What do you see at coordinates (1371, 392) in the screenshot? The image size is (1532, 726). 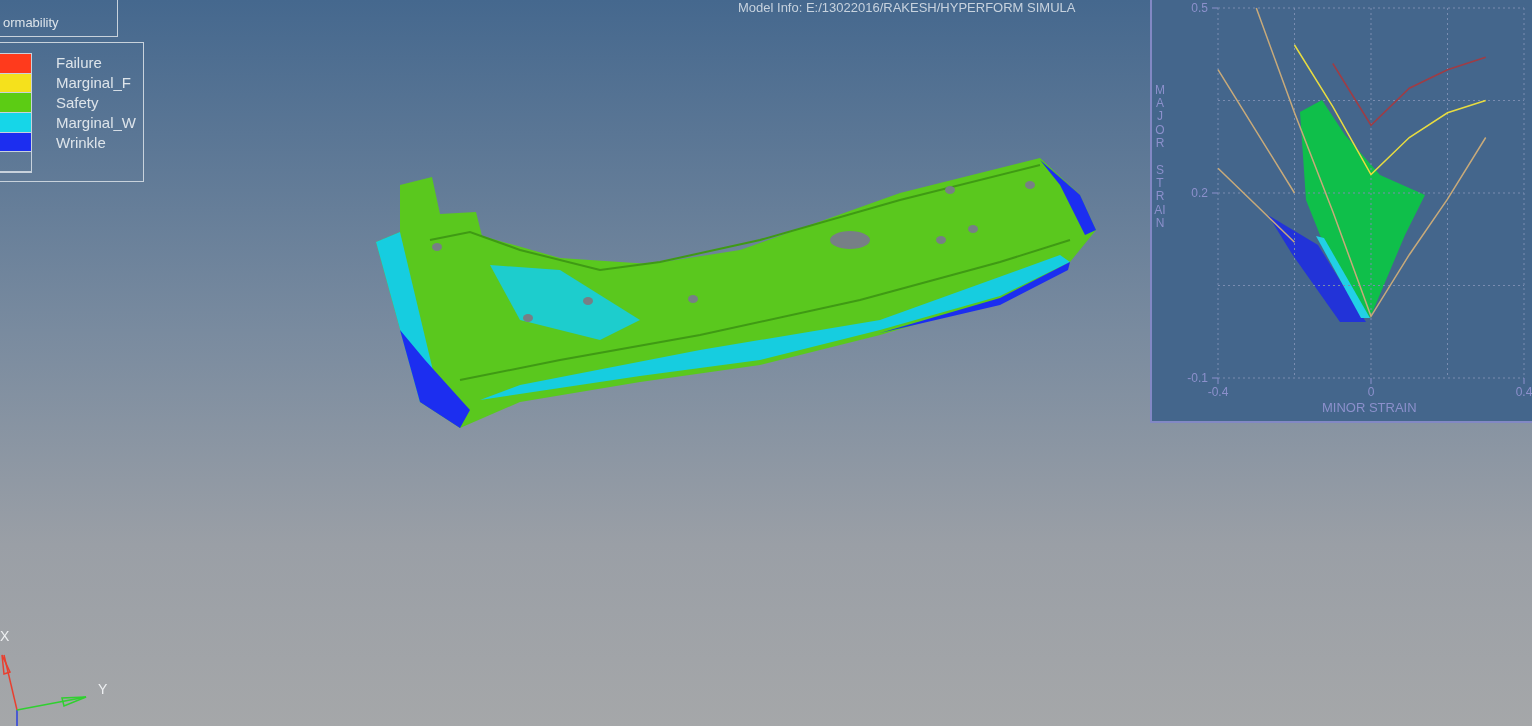 I see `x-tick-label: 0` at bounding box center [1371, 392].